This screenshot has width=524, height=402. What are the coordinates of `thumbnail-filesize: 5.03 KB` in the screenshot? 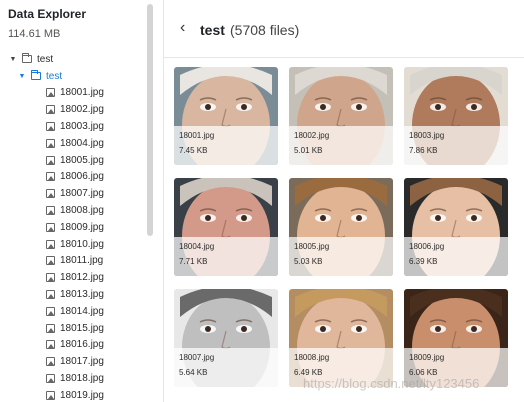 It's located at (308, 261).